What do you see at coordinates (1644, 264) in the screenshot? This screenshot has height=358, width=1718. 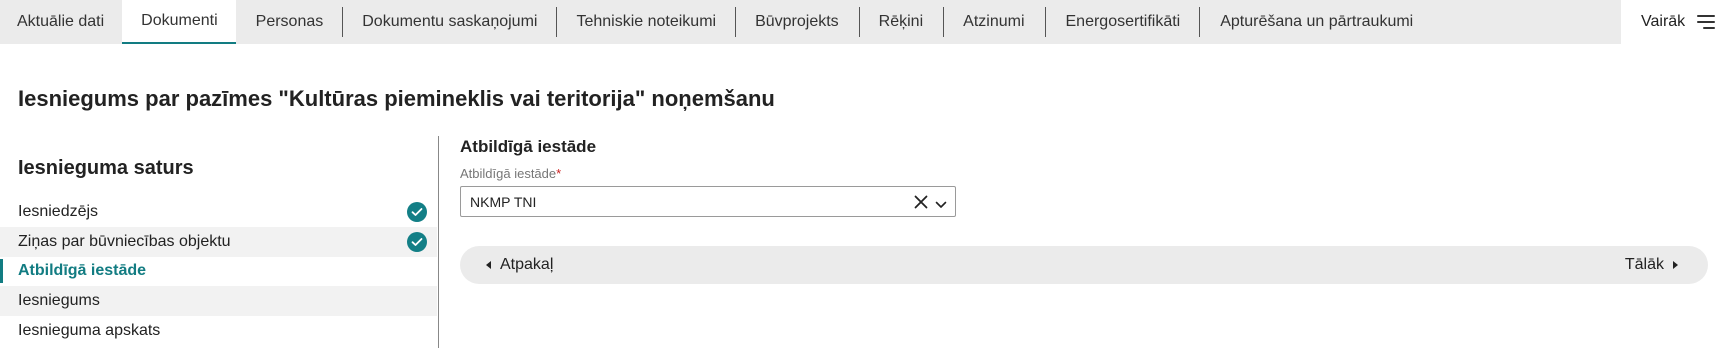 I see `next-label: Tālāk` at bounding box center [1644, 264].